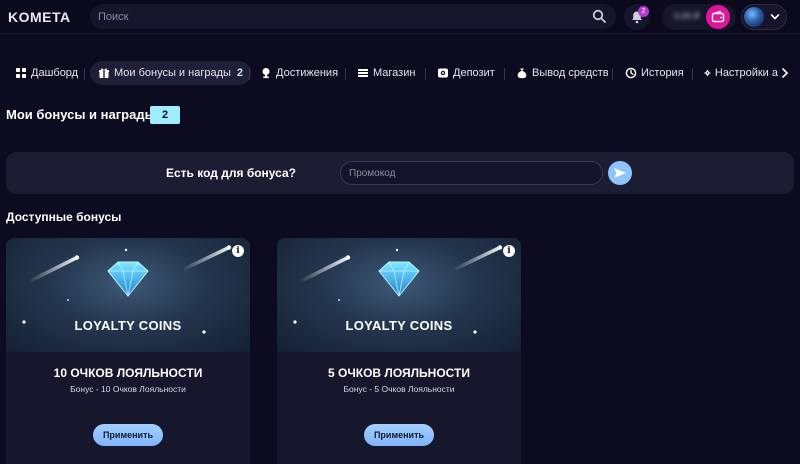 The image size is (800, 464). I want to click on tab-dashboard: Дашборд, so click(46, 73).